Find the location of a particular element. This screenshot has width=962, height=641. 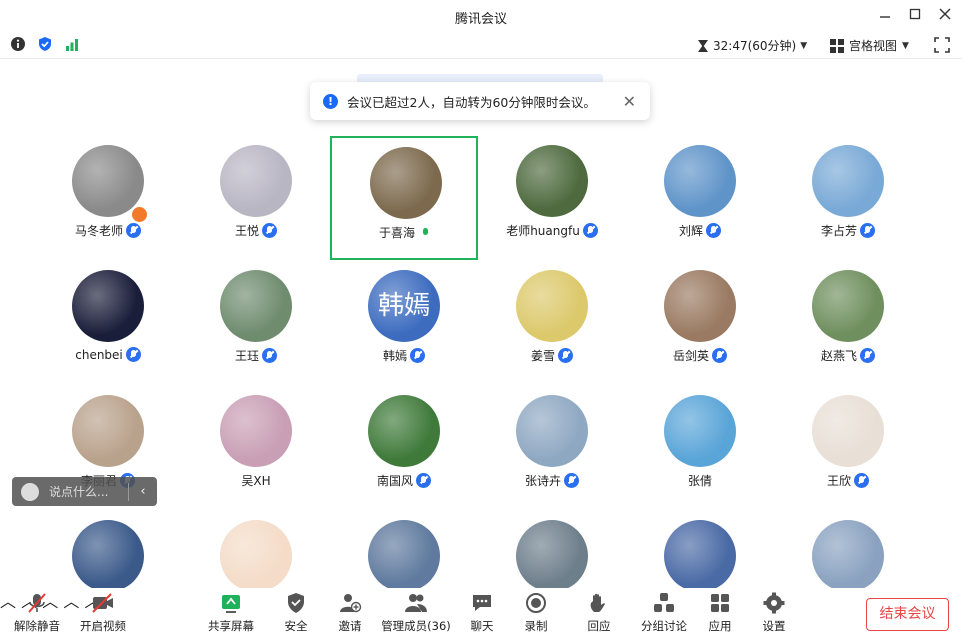

fullscreen-icon is located at coordinates (942, 45).